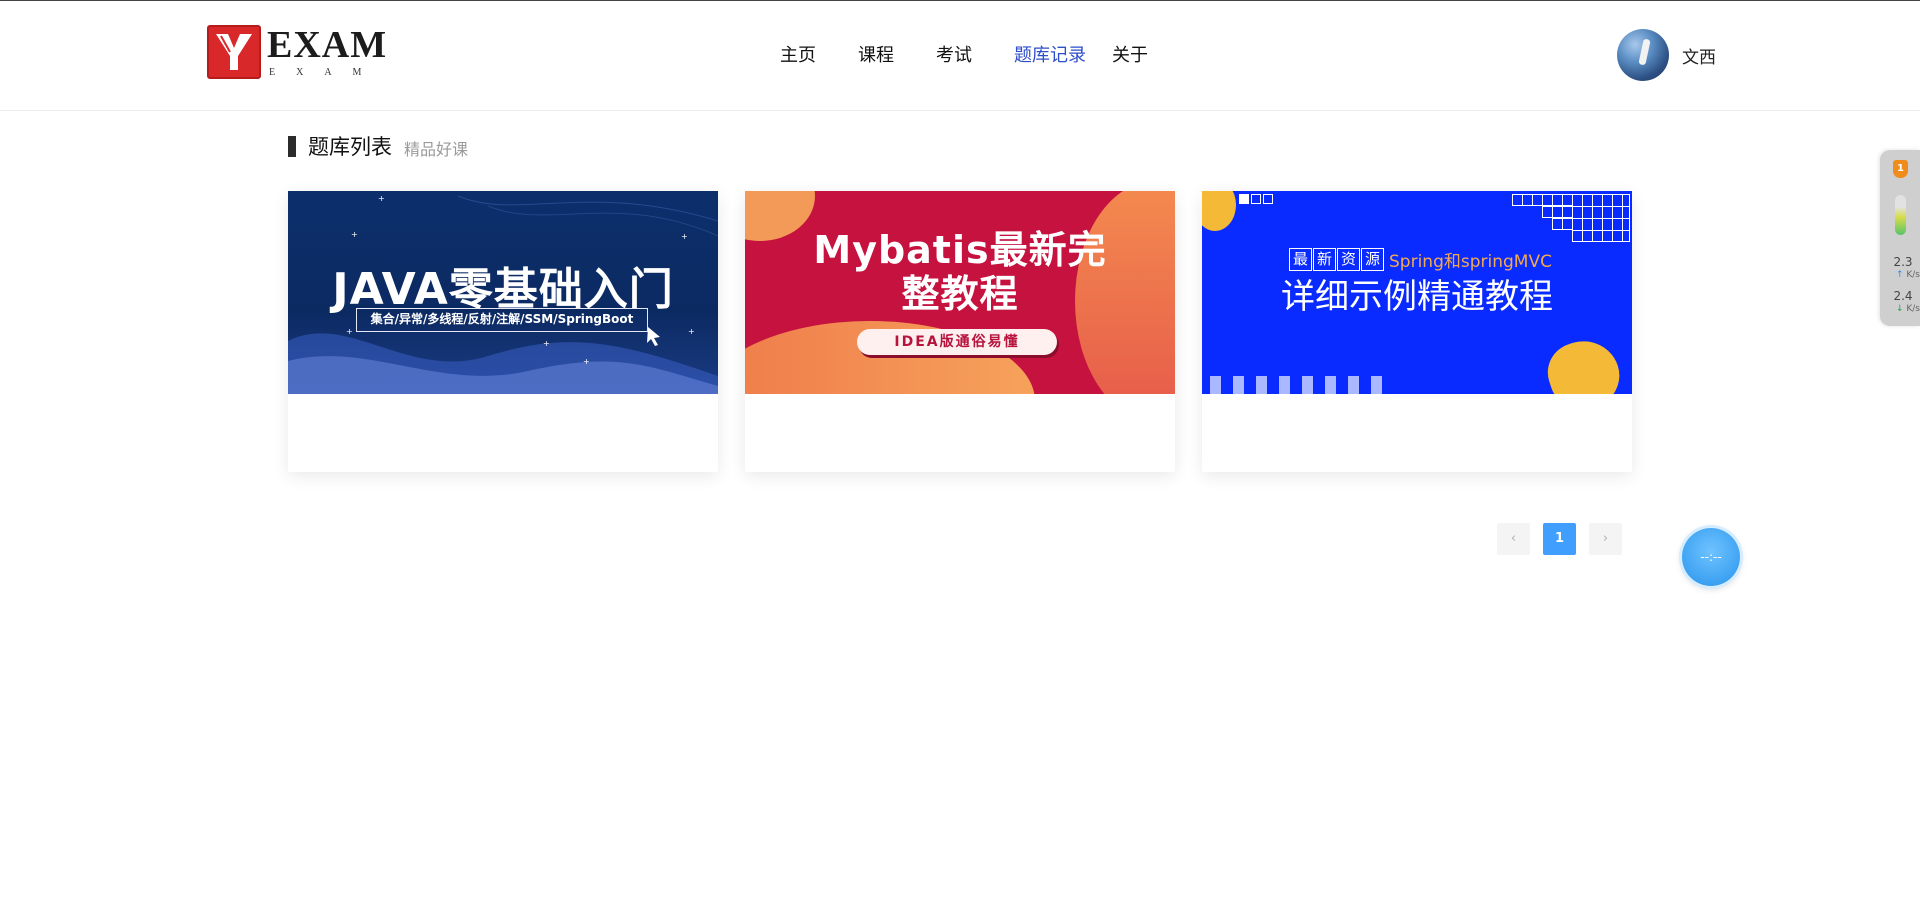 The image size is (1920, 912). What do you see at coordinates (1643, 55) in the screenshot?
I see `avatar` at bounding box center [1643, 55].